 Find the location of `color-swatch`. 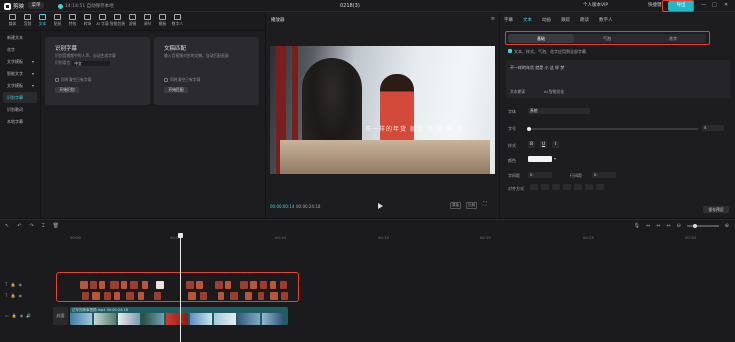

color-swatch is located at coordinates (540, 159).